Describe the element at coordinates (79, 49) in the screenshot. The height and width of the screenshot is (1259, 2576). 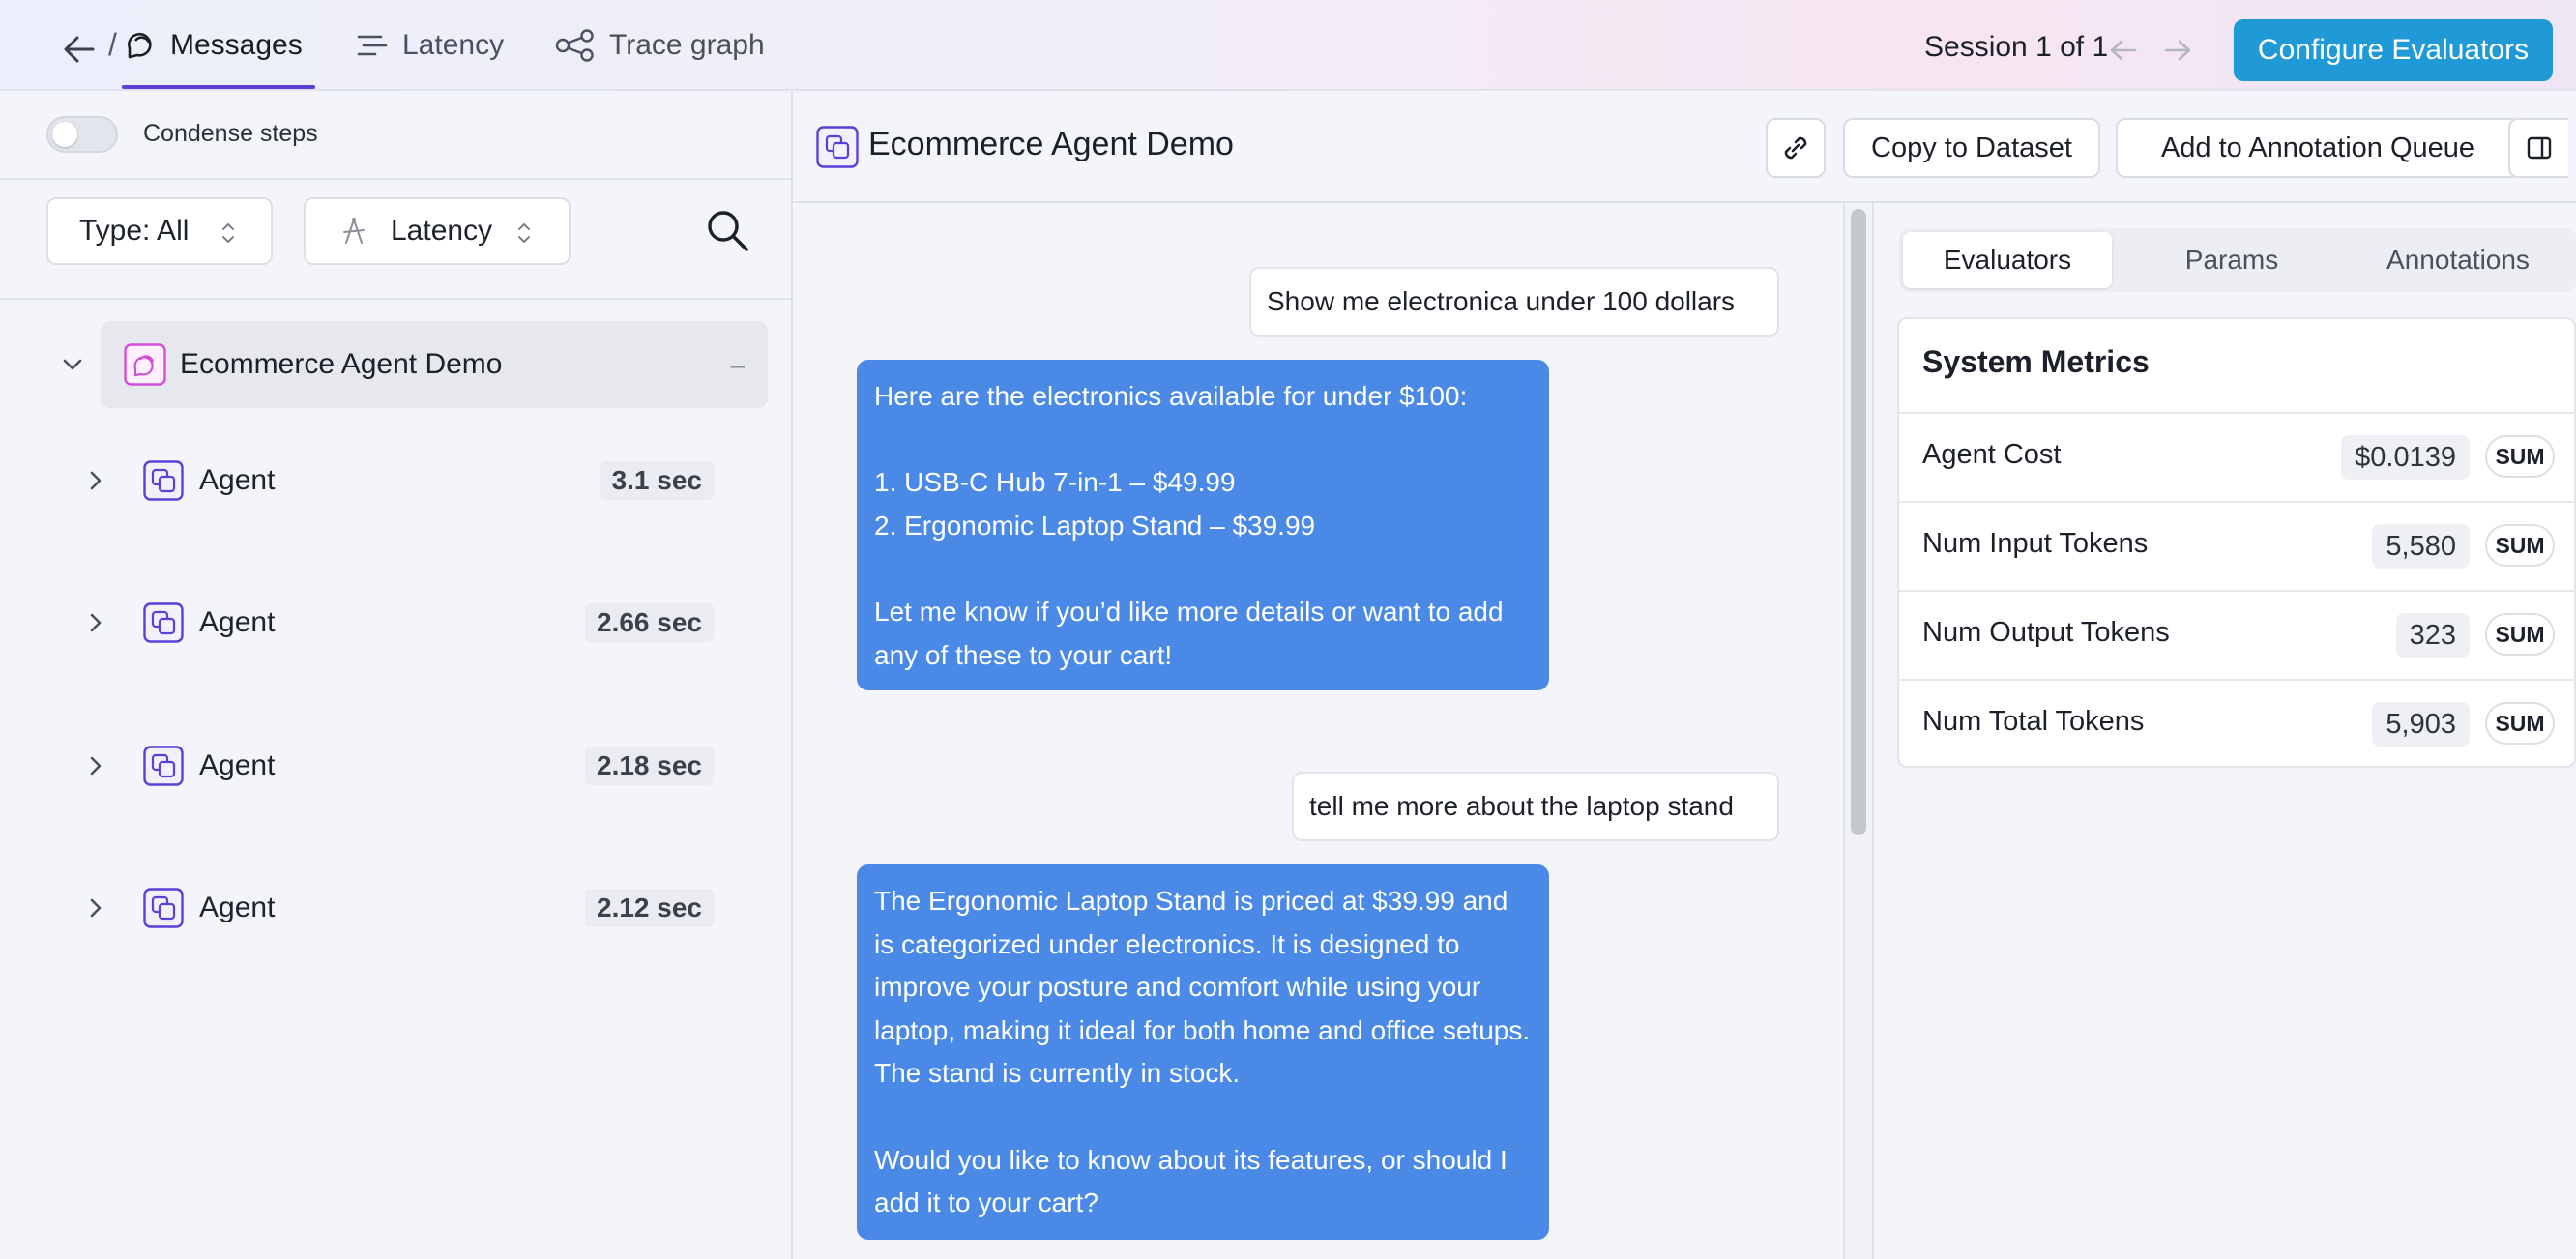
I see `back-arrow-icon` at that location.